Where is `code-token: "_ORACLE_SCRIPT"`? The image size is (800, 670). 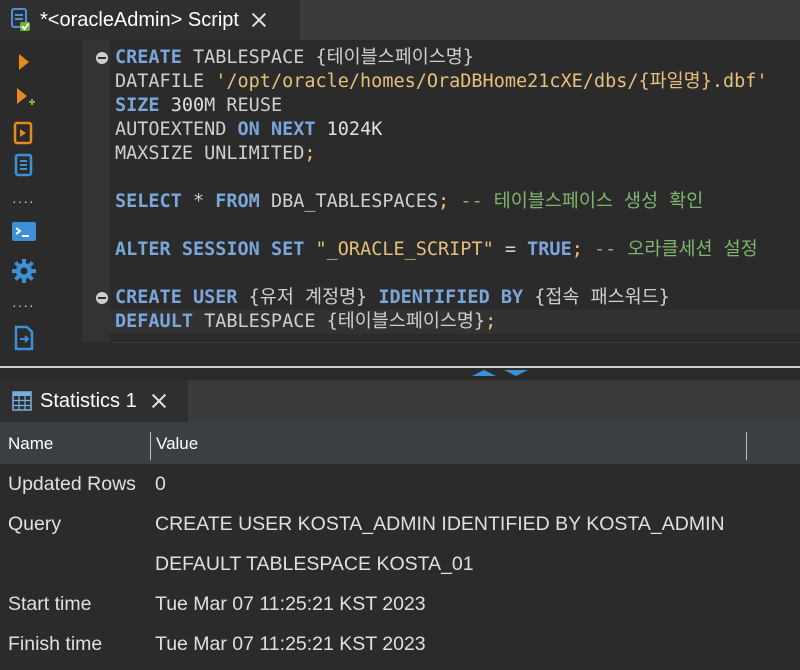
code-token: "_ORACLE_SCRIPT" is located at coordinates (404, 249).